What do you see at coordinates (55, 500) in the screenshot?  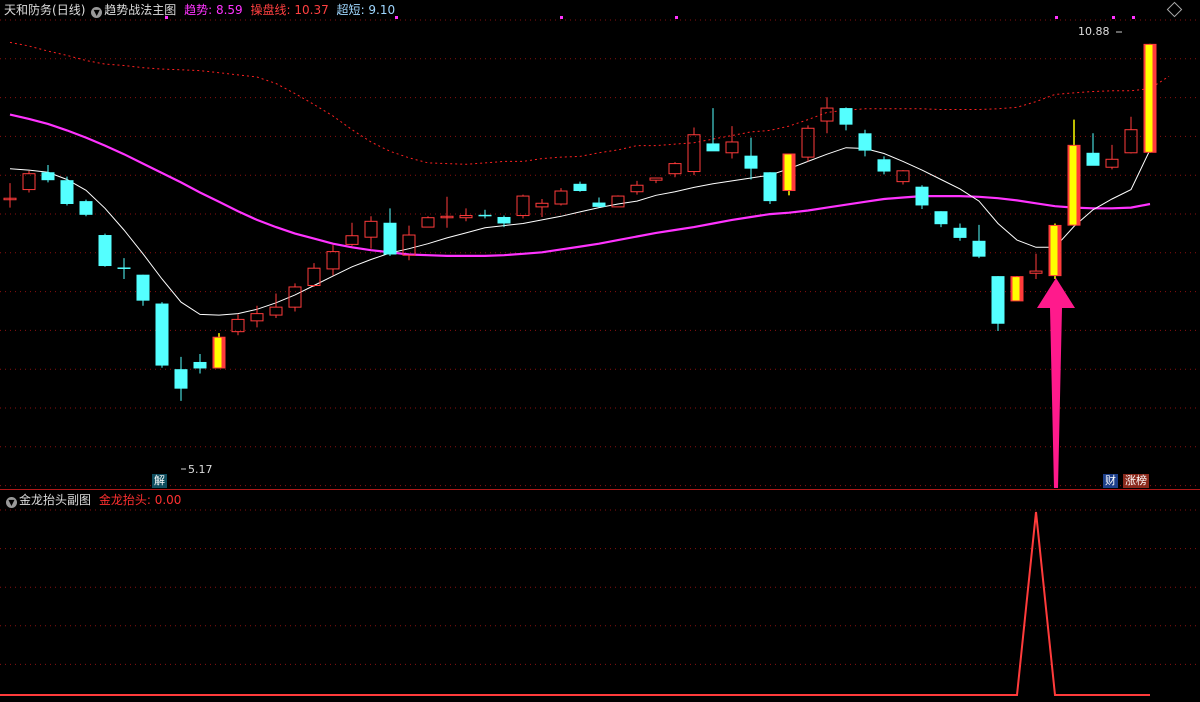 I see `sub-indicator-name: 金龙抬头副图` at bounding box center [55, 500].